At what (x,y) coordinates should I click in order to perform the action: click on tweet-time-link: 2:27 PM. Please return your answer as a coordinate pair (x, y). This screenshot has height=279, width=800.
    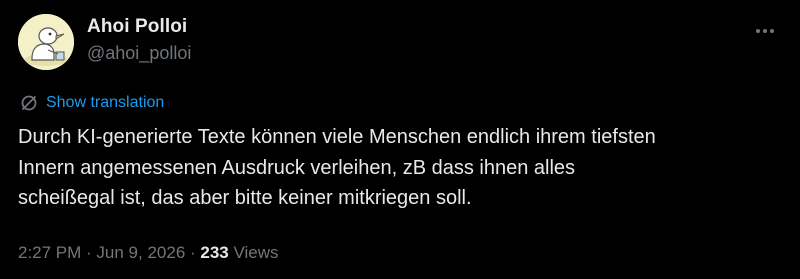
    Looking at the image, I should click on (49, 252).